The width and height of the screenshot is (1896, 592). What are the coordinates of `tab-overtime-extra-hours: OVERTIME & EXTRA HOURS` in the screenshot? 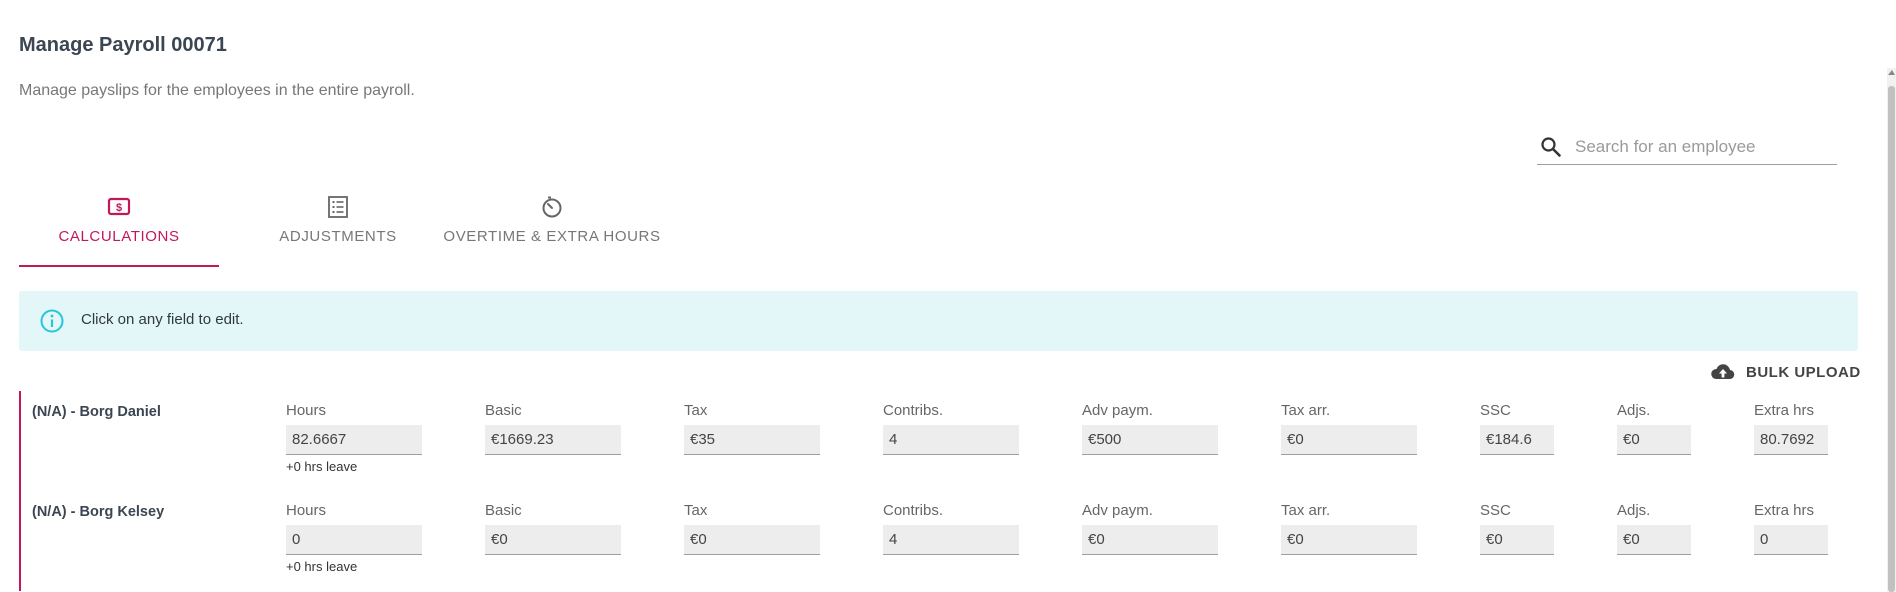 It's located at (552, 228).